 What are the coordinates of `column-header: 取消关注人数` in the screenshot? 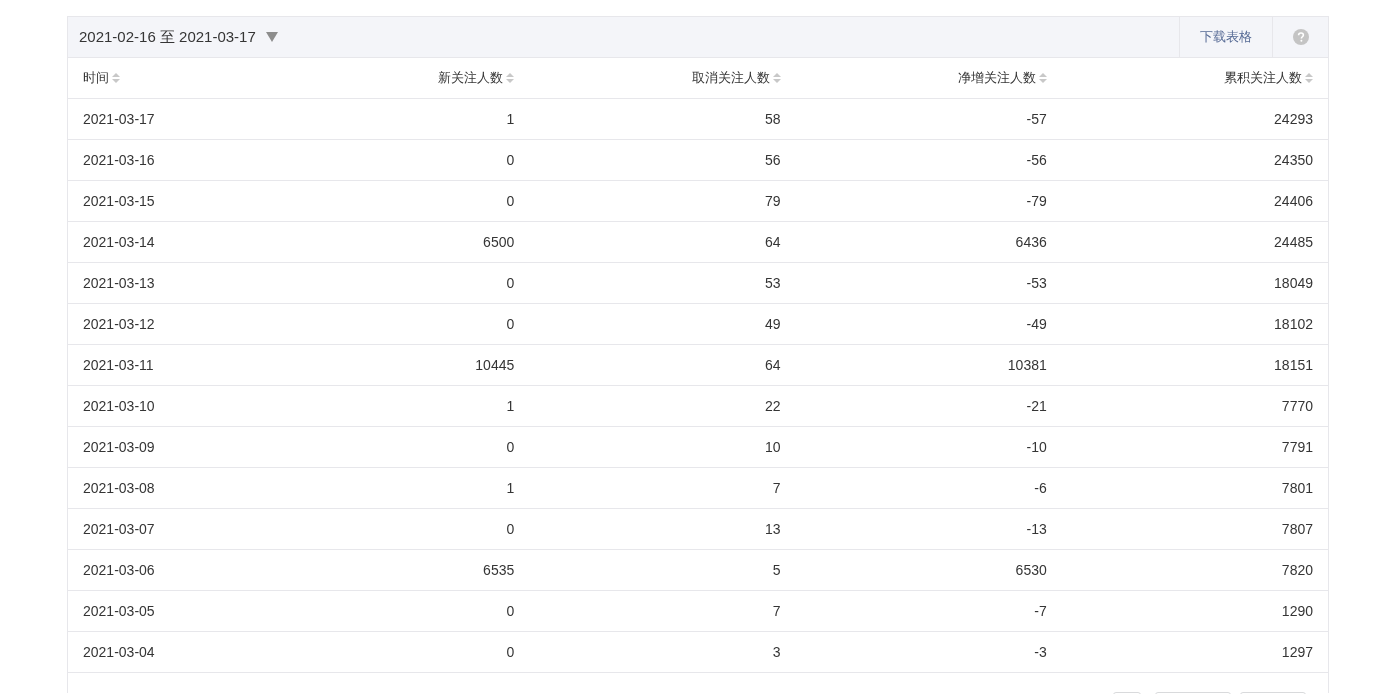 It's located at (730, 78).